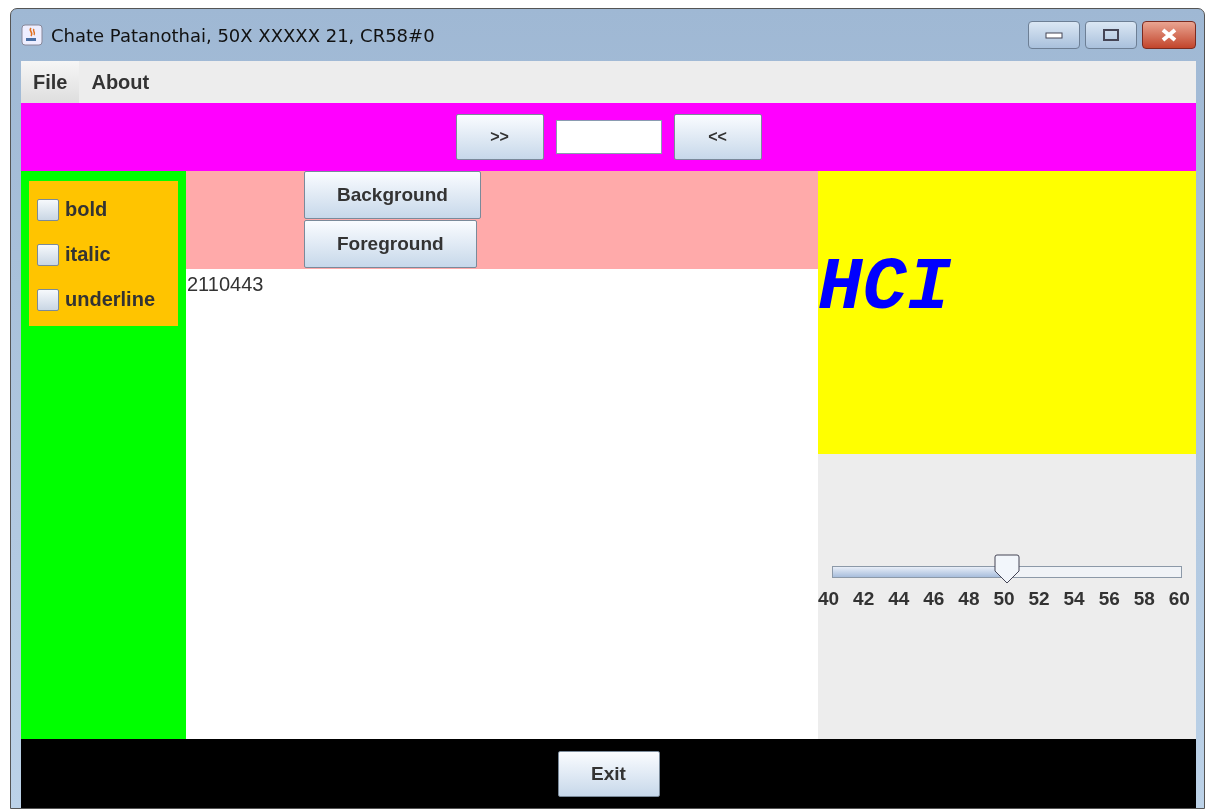 This screenshot has width=1205, height=809. Describe the element at coordinates (1039, 599) in the screenshot. I see `tick-label: 52` at that location.